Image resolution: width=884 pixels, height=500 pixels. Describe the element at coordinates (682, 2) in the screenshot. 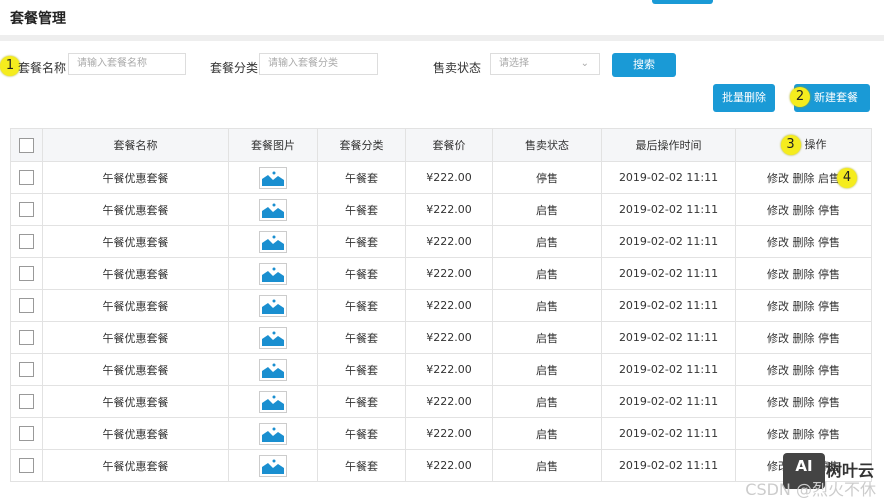

I see `top-button-partial` at that location.